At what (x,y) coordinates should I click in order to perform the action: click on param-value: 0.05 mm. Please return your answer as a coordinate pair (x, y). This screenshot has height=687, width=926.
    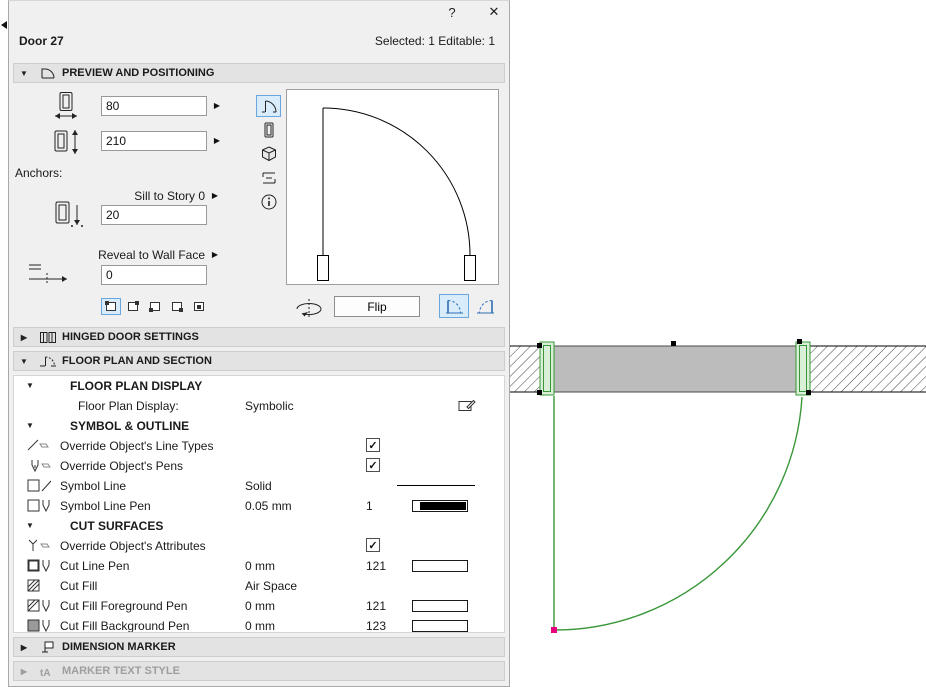
    Looking at the image, I should click on (268, 506).